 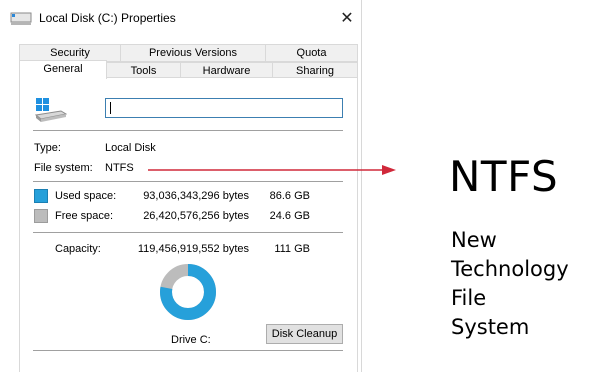 What do you see at coordinates (84, 216) in the screenshot?
I see `free-space-label: Free space:` at bounding box center [84, 216].